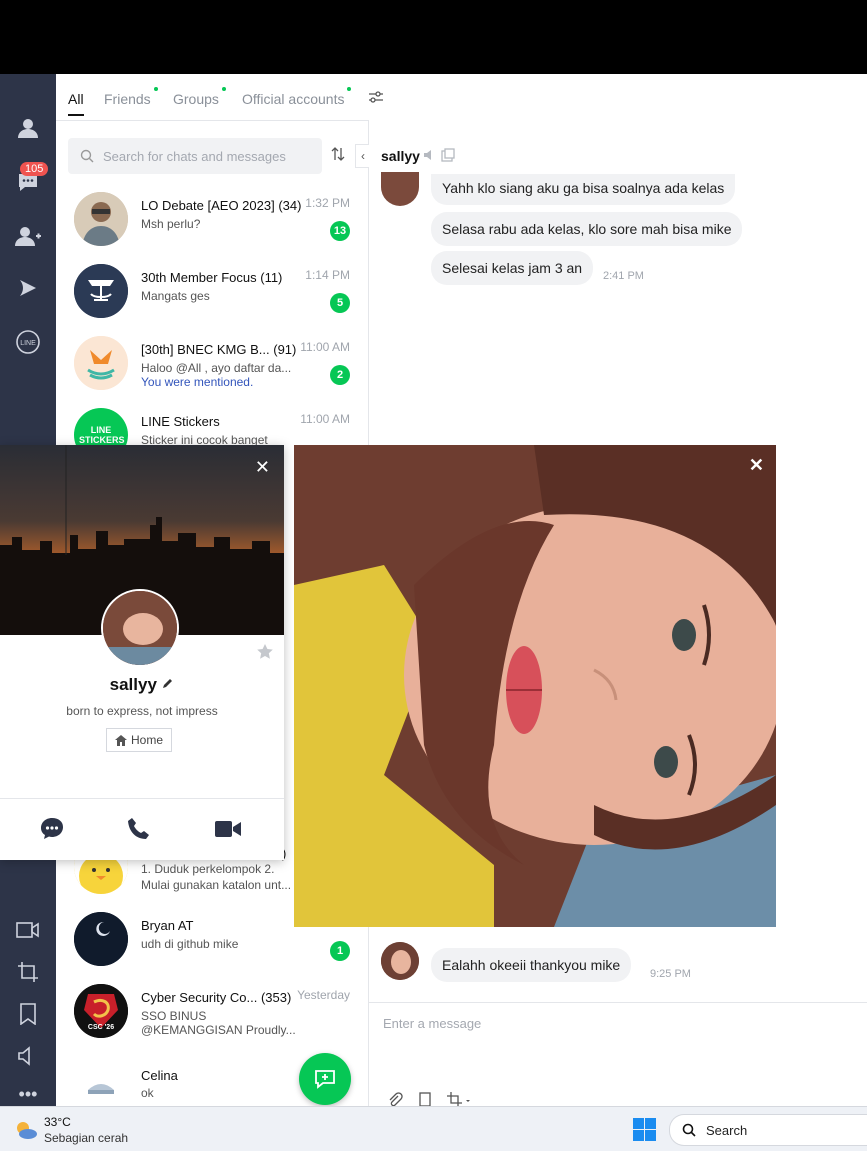 The height and width of the screenshot is (1151, 867). I want to click on chats-unread-badge: 105, so click(34, 169).